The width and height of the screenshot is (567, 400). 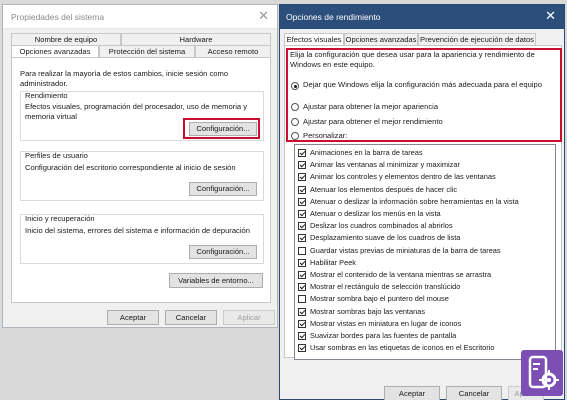 I want to click on tab-computer-name: Nombre de equipo, so click(x=66, y=39).